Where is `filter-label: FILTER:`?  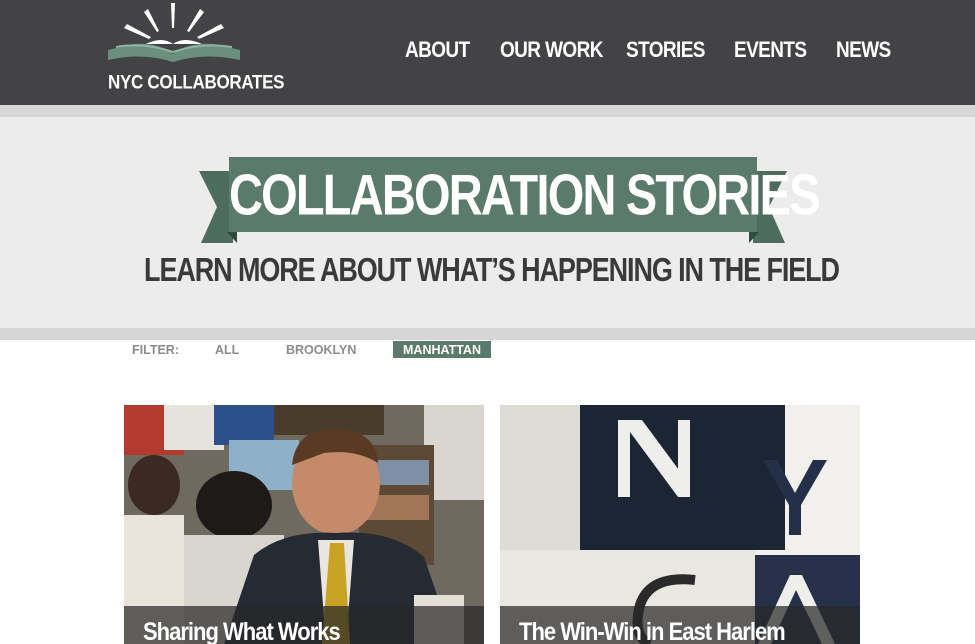 filter-label: FILTER: is located at coordinates (155, 350).